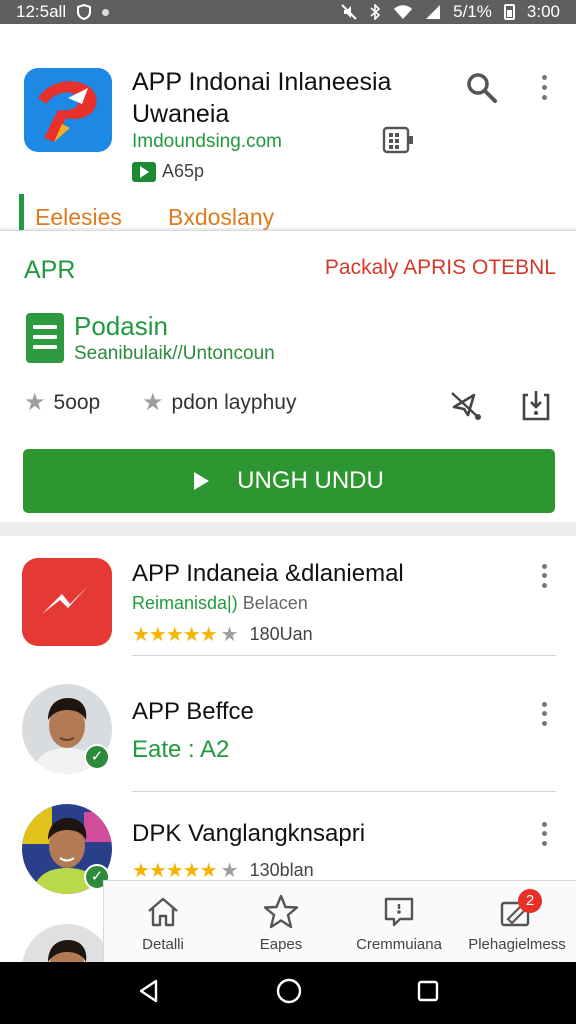 The image size is (576, 1024). Describe the element at coordinates (185, 603) in the screenshot. I see `item-developer: Reimanisda|)` at that location.